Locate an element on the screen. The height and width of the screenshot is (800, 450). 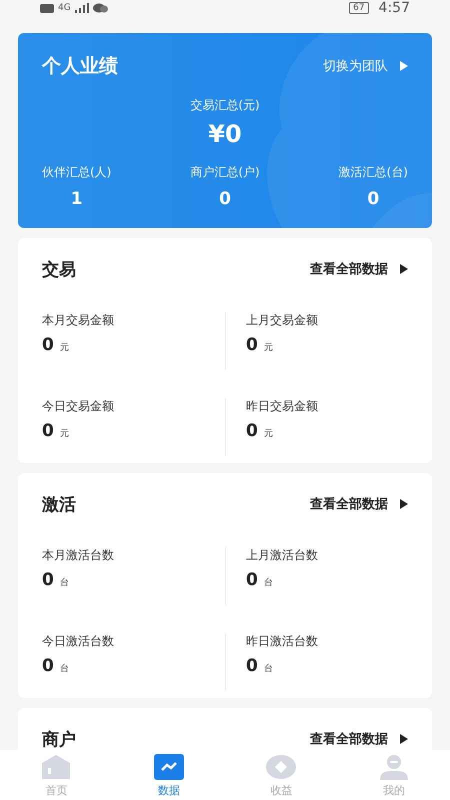
metric-label: 昨日交易金额 is located at coordinates (282, 406).